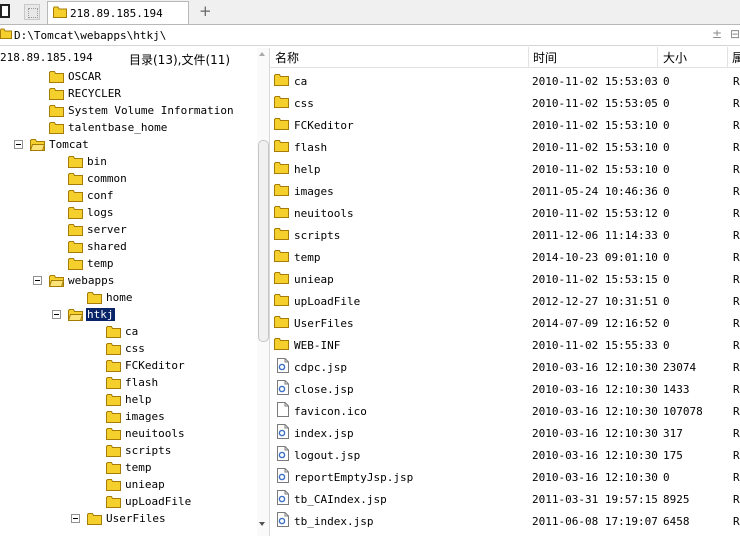  Describe the element at coordinates (545, 57) in the screenshot. I see `column-time: 时间` at that location.